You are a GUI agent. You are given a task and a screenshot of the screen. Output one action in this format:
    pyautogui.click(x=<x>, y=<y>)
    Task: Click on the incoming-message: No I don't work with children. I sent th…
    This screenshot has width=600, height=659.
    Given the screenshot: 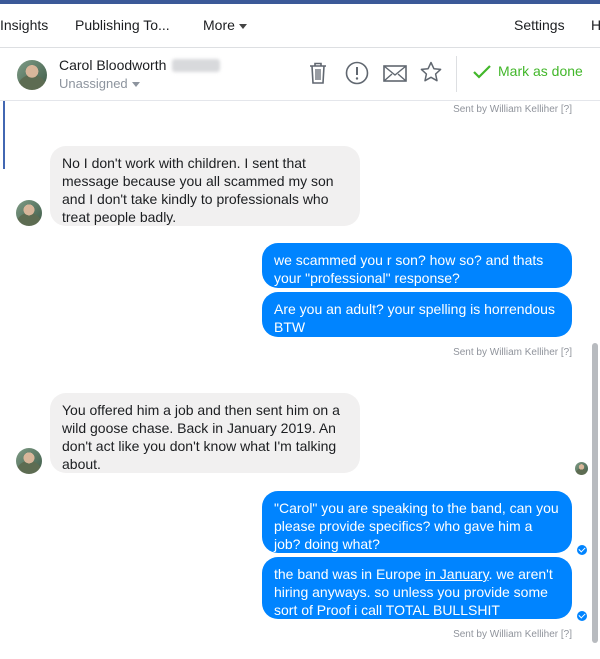 What is the action you would take?
    pyautogui.click(x=205, y=186)
    